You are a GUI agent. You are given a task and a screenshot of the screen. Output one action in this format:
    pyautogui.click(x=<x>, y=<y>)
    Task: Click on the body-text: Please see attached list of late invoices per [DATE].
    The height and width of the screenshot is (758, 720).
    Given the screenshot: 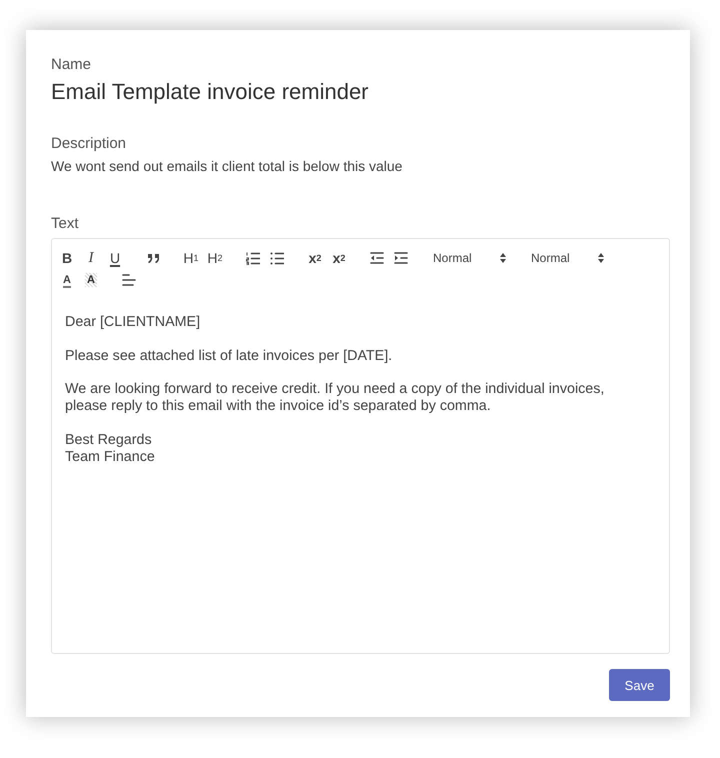 What is the action you would take?
    pyautogui.click(x=229, y=356)
    